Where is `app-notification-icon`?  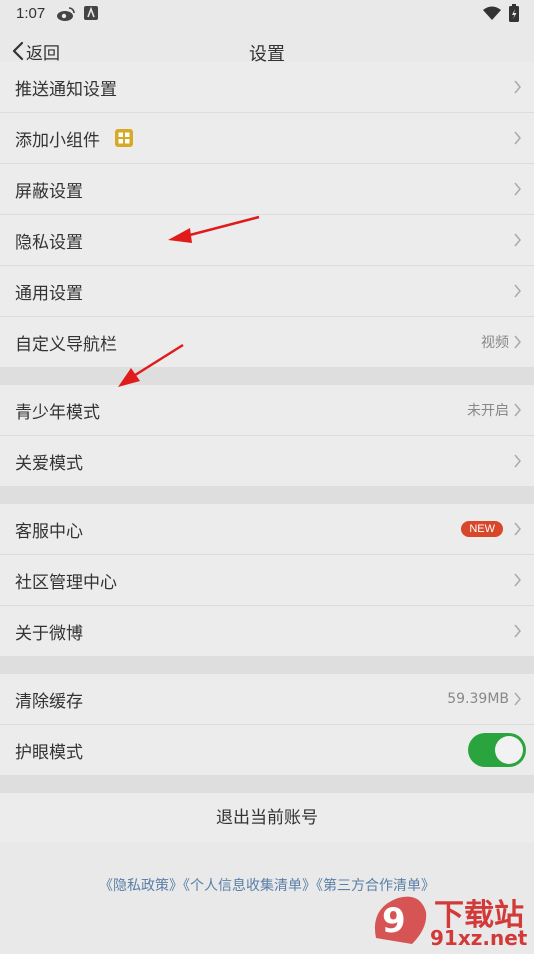 app-notification-icon is located at coordinates (91, 15).